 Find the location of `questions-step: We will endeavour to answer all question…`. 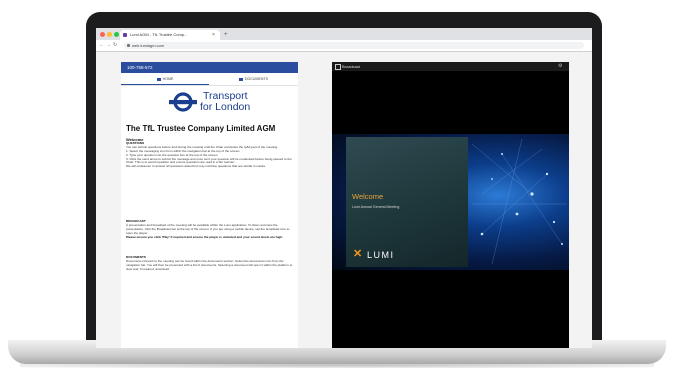

questions-step: We will endeavour to answer all question… is located at coordinates (196, 166).